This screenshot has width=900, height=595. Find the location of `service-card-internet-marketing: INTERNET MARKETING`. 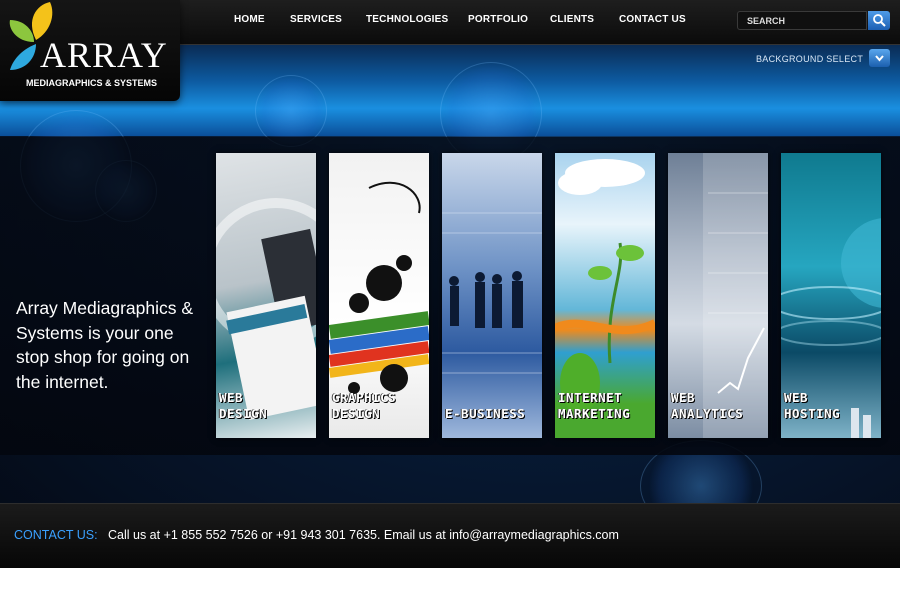

service-card-internet-marketing: INTERNET MARKETING is located at coordinates (605, 295).